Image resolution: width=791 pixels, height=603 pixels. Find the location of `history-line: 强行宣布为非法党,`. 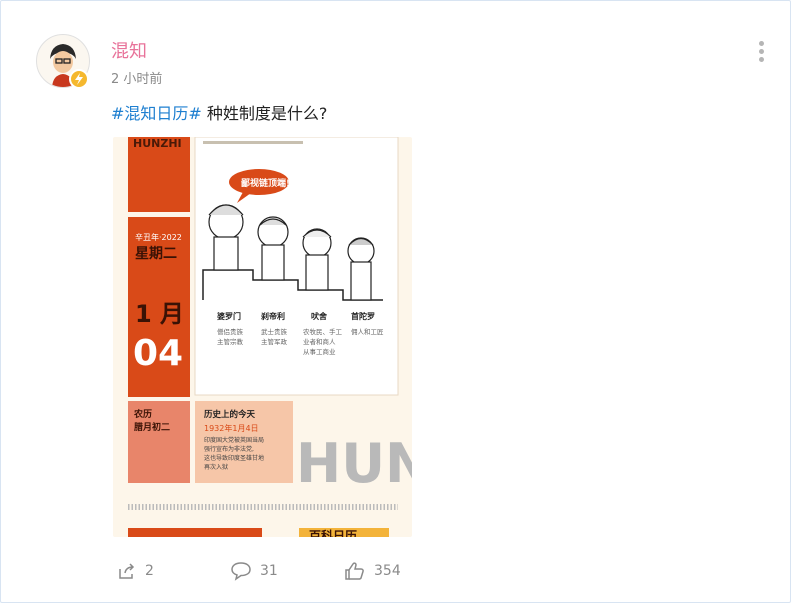

history-line: 强行宣布为非法党, is located at coordinates (229, 449).